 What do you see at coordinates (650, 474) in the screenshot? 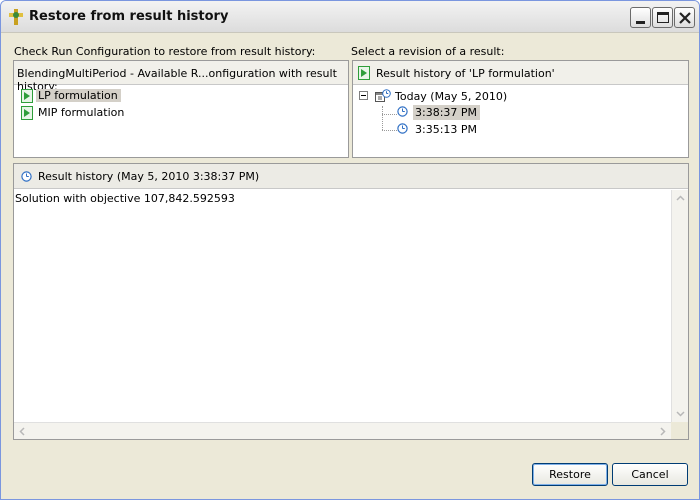
I see `cancel-button: Cancel` at bounding box center [650, 474].